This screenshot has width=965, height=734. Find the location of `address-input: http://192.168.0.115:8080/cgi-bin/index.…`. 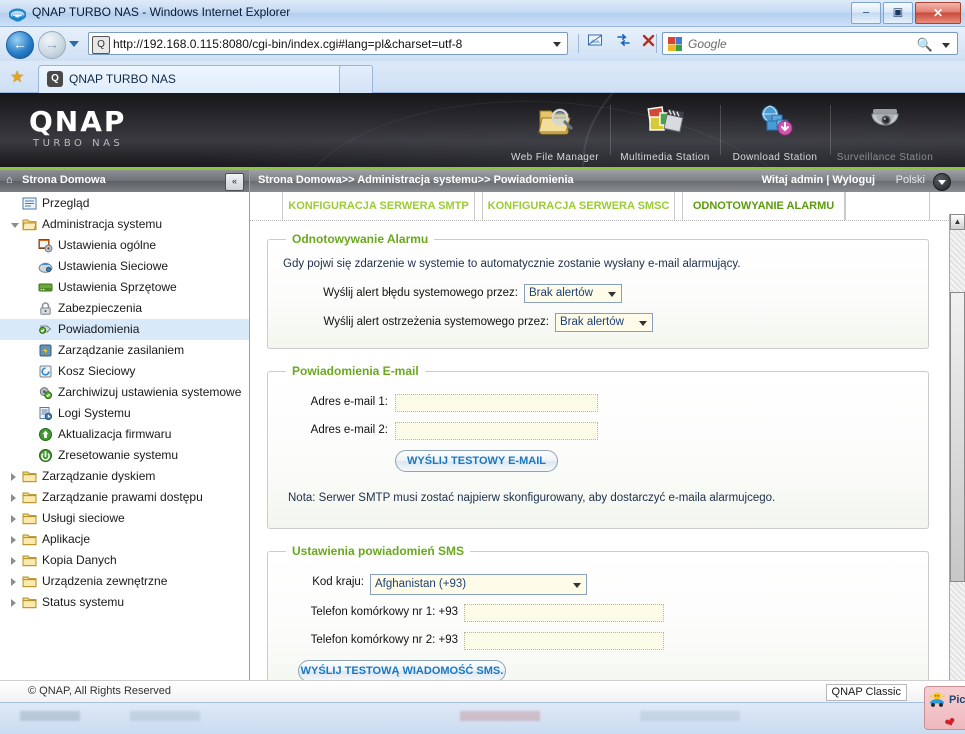

address-input: http://192.168.0.115:8080/cgi-bin/index.… is located at coordinates (287, 44).